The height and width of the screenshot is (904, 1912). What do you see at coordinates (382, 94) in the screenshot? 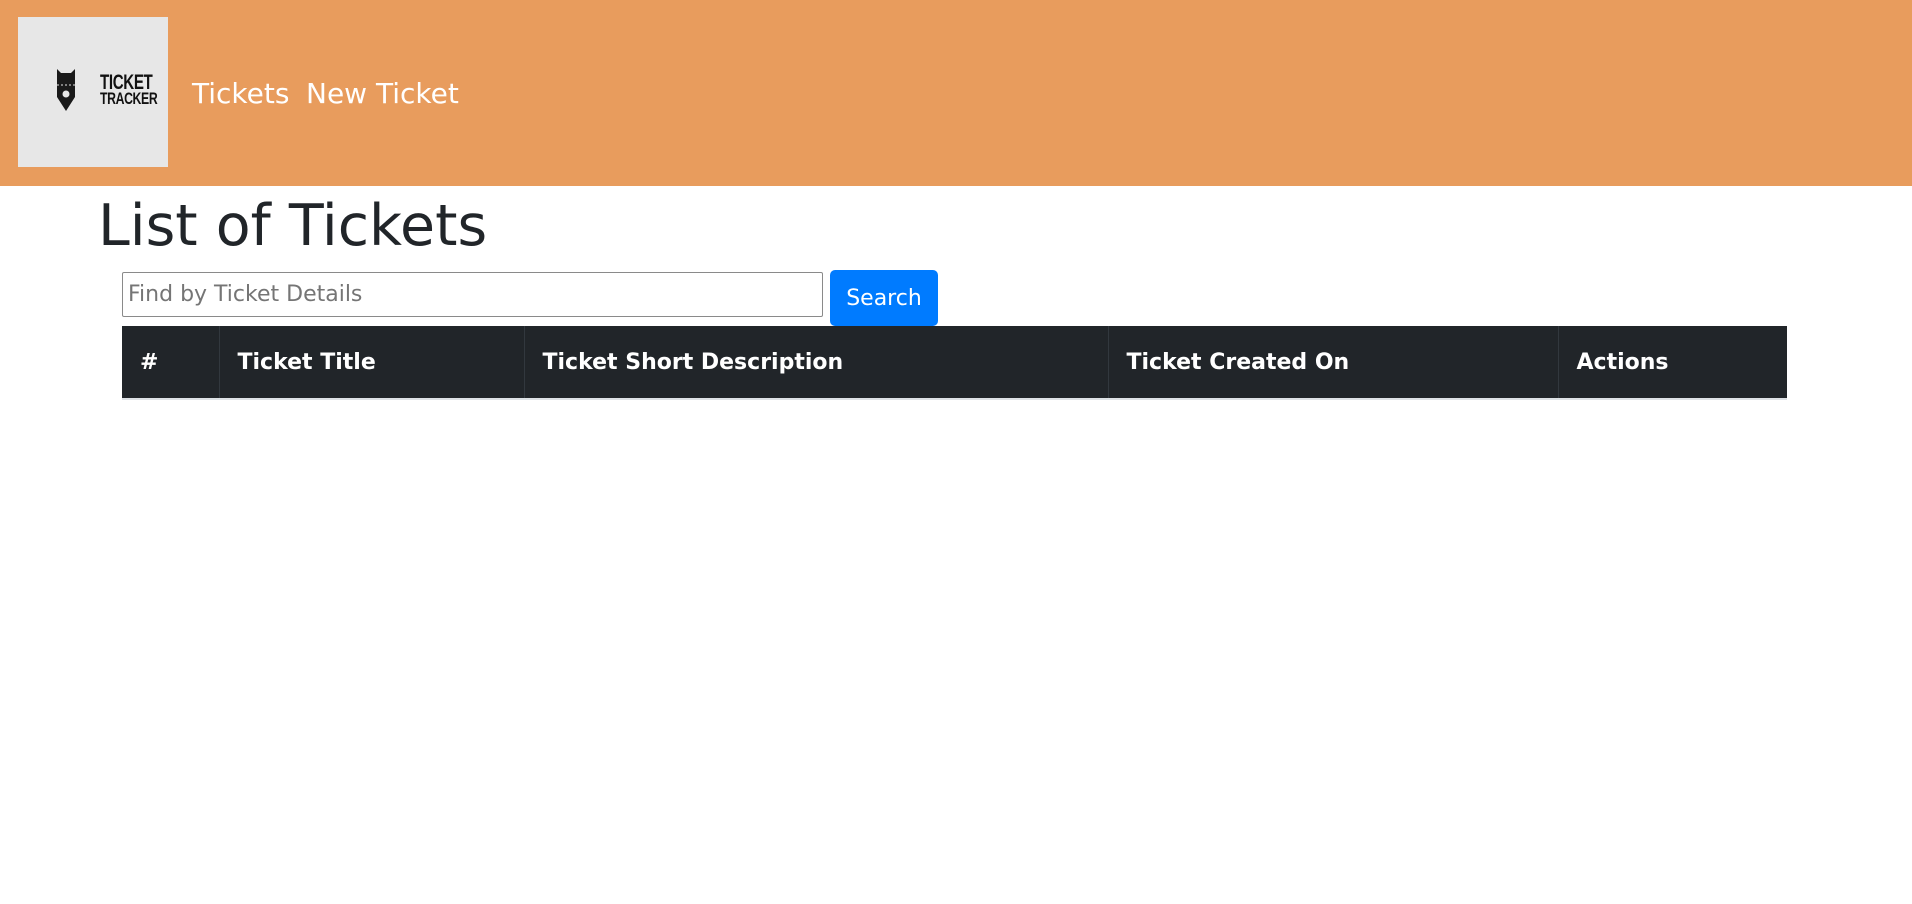
I see `nav-link-new-ticket: New Ticket` at bounding box center [382, 94].